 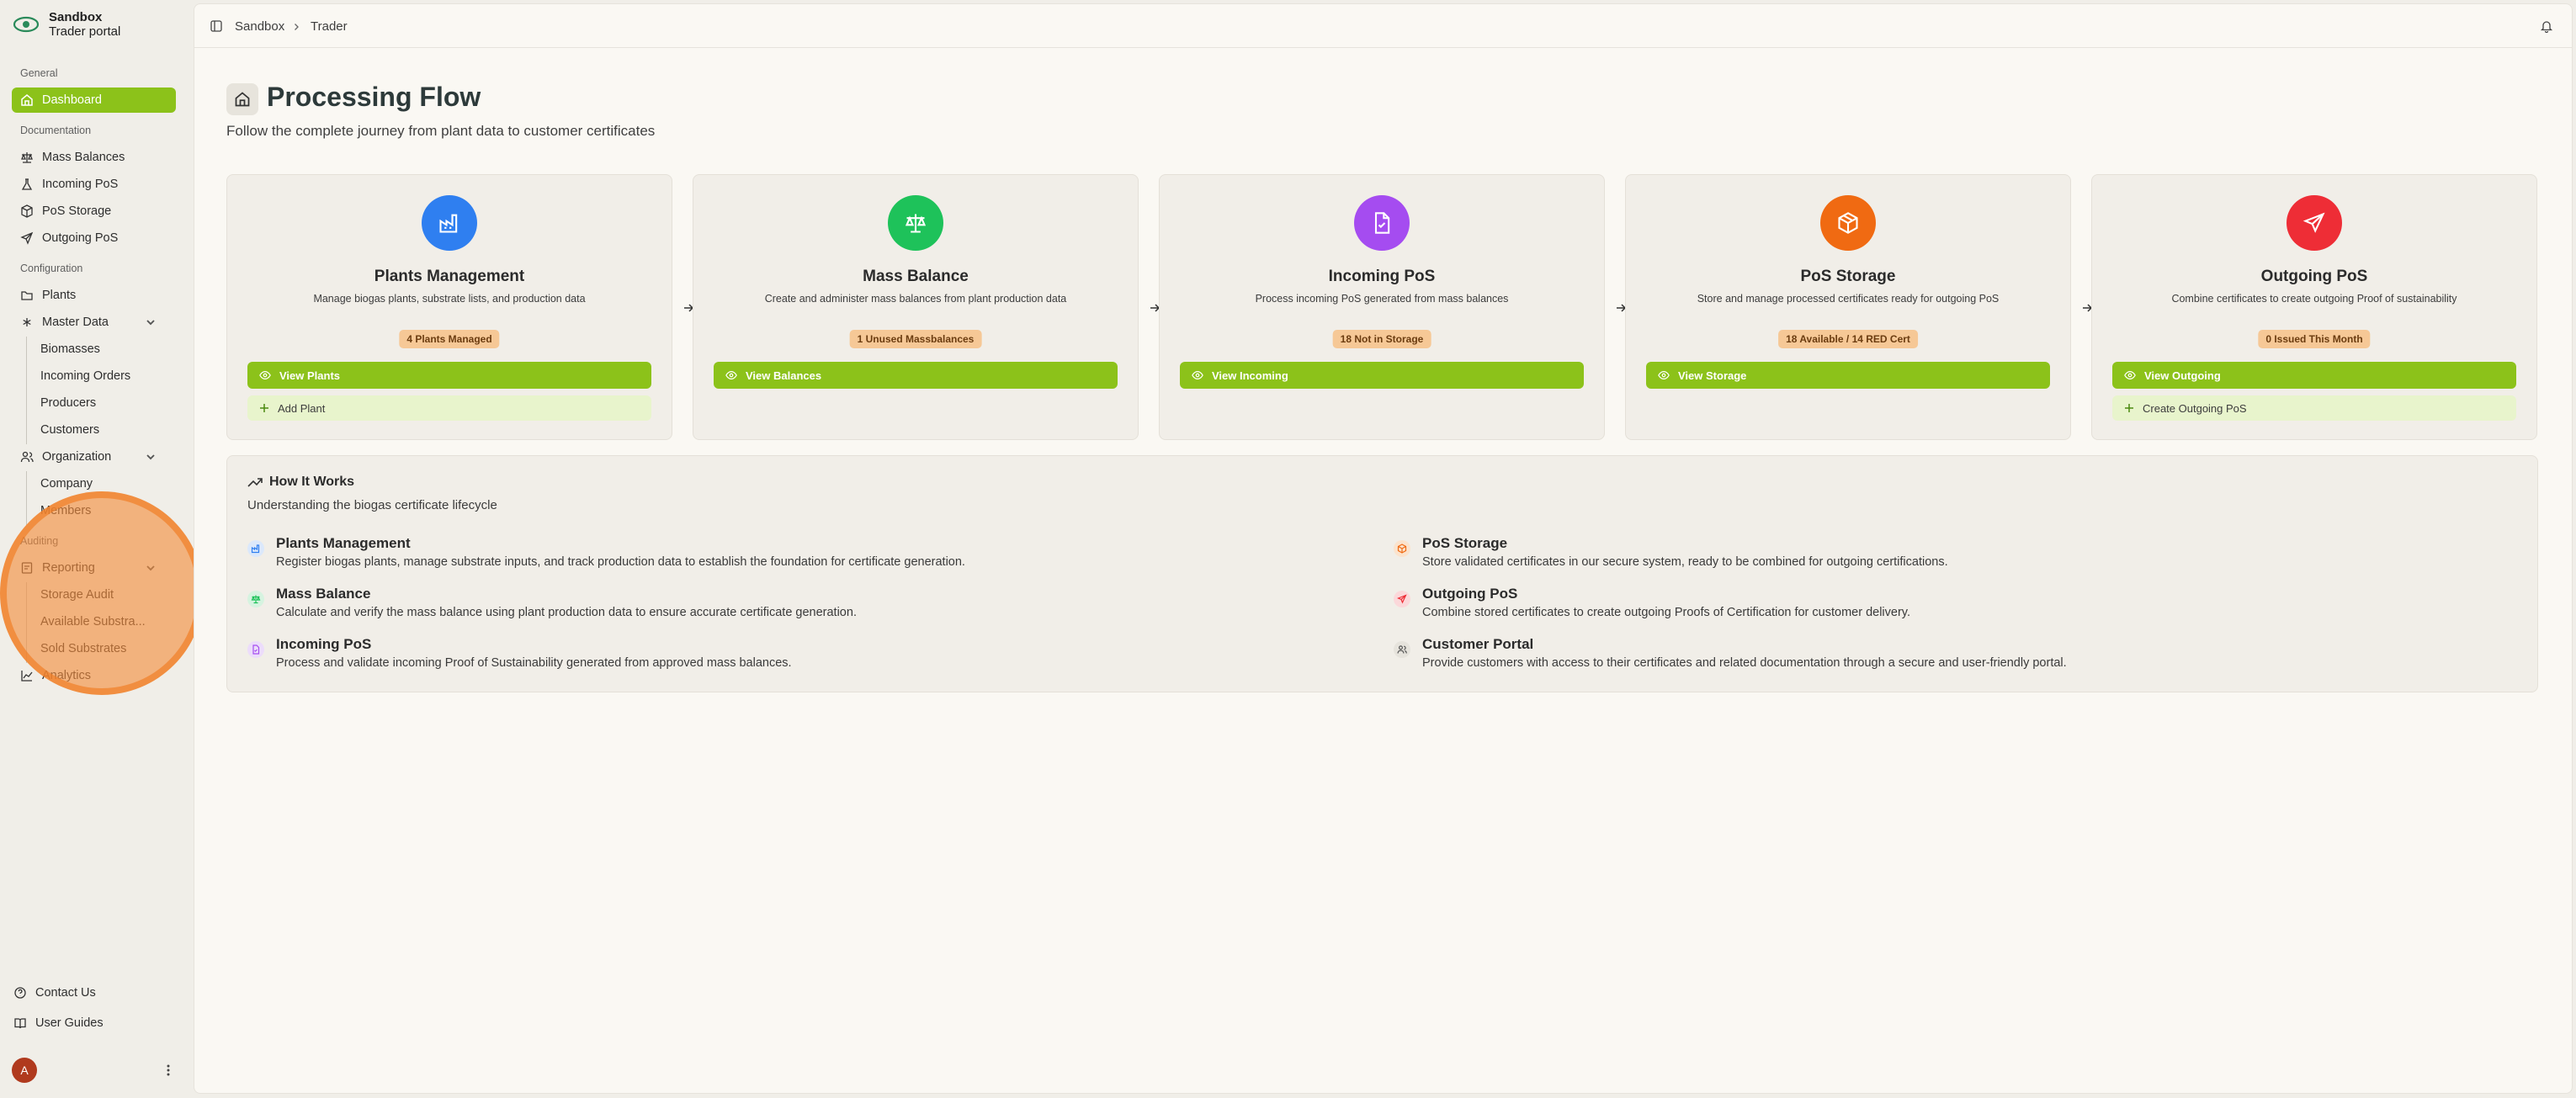 I want to click on sidebar-item-label: Analytics, so click(x=67, y=676).